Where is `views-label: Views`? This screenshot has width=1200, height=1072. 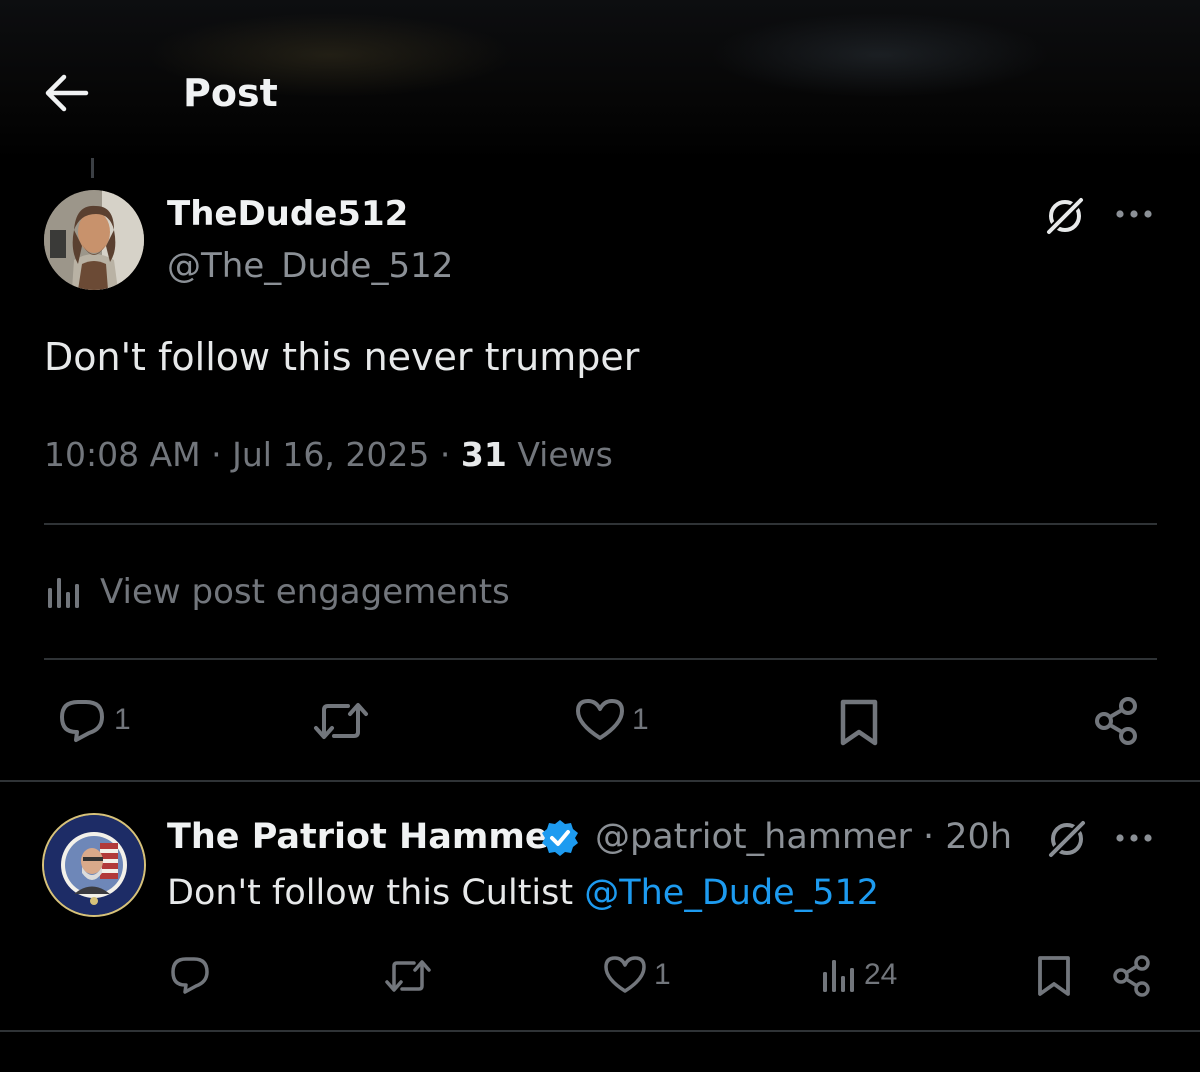
views-label: Views is located at coordinates (565, 454).